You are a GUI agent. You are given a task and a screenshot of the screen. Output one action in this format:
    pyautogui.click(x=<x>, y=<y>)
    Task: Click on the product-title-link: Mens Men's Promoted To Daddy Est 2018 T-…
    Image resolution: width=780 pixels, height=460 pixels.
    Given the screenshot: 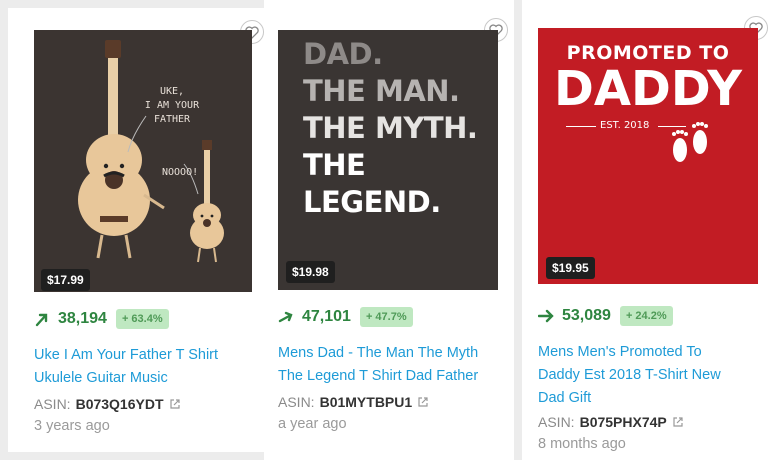 What is the action you would take?
    pyautogui.click(x=656, y=375)
    